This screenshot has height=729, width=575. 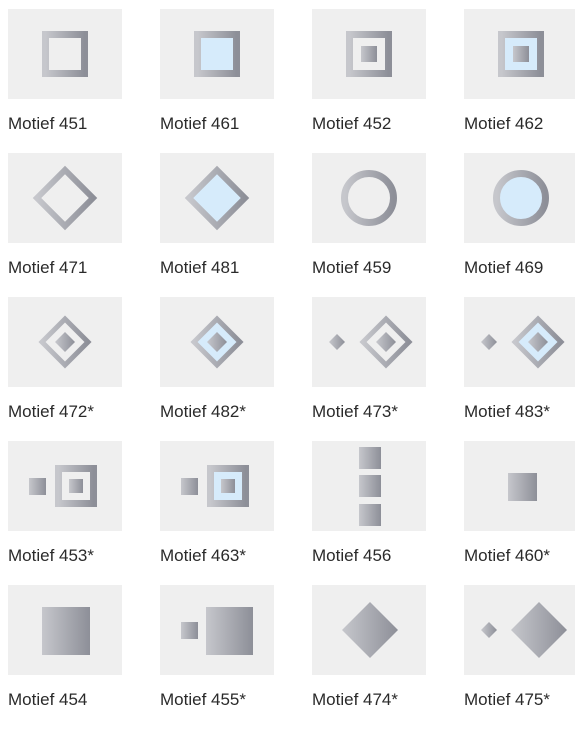 I want to click on small-square-and-square-frame-icon, so click(x=63, y=486).